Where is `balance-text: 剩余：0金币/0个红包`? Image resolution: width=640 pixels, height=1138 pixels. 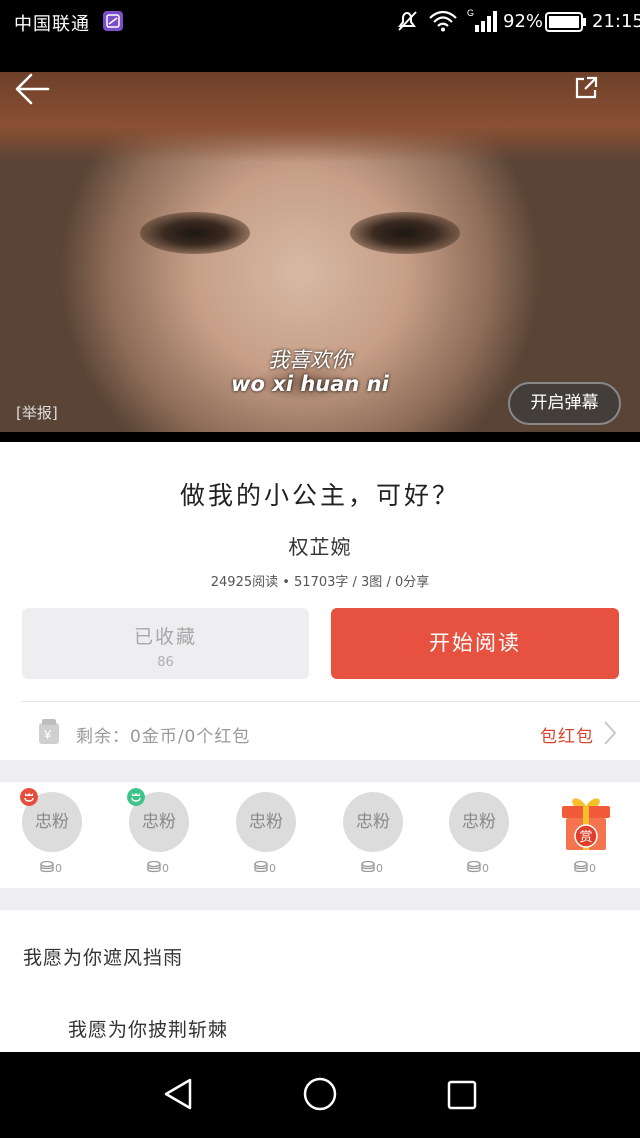 balance-text: 剩余：0金币/0个红包 is located at coordinates (163, 737).